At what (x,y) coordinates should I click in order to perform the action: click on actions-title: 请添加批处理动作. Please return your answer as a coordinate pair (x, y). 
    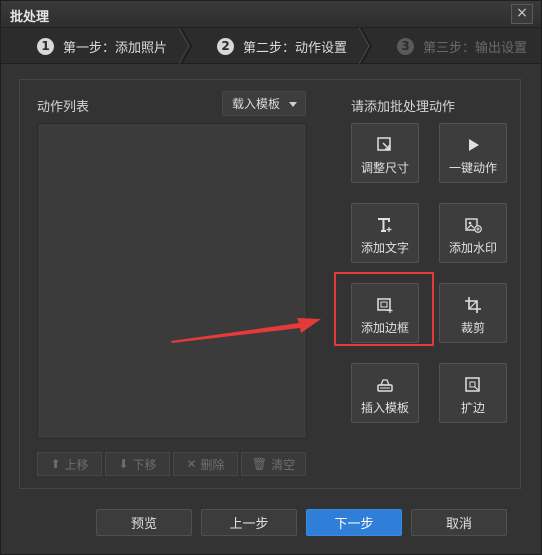
    Looking at the image, I should click on (403, 107).